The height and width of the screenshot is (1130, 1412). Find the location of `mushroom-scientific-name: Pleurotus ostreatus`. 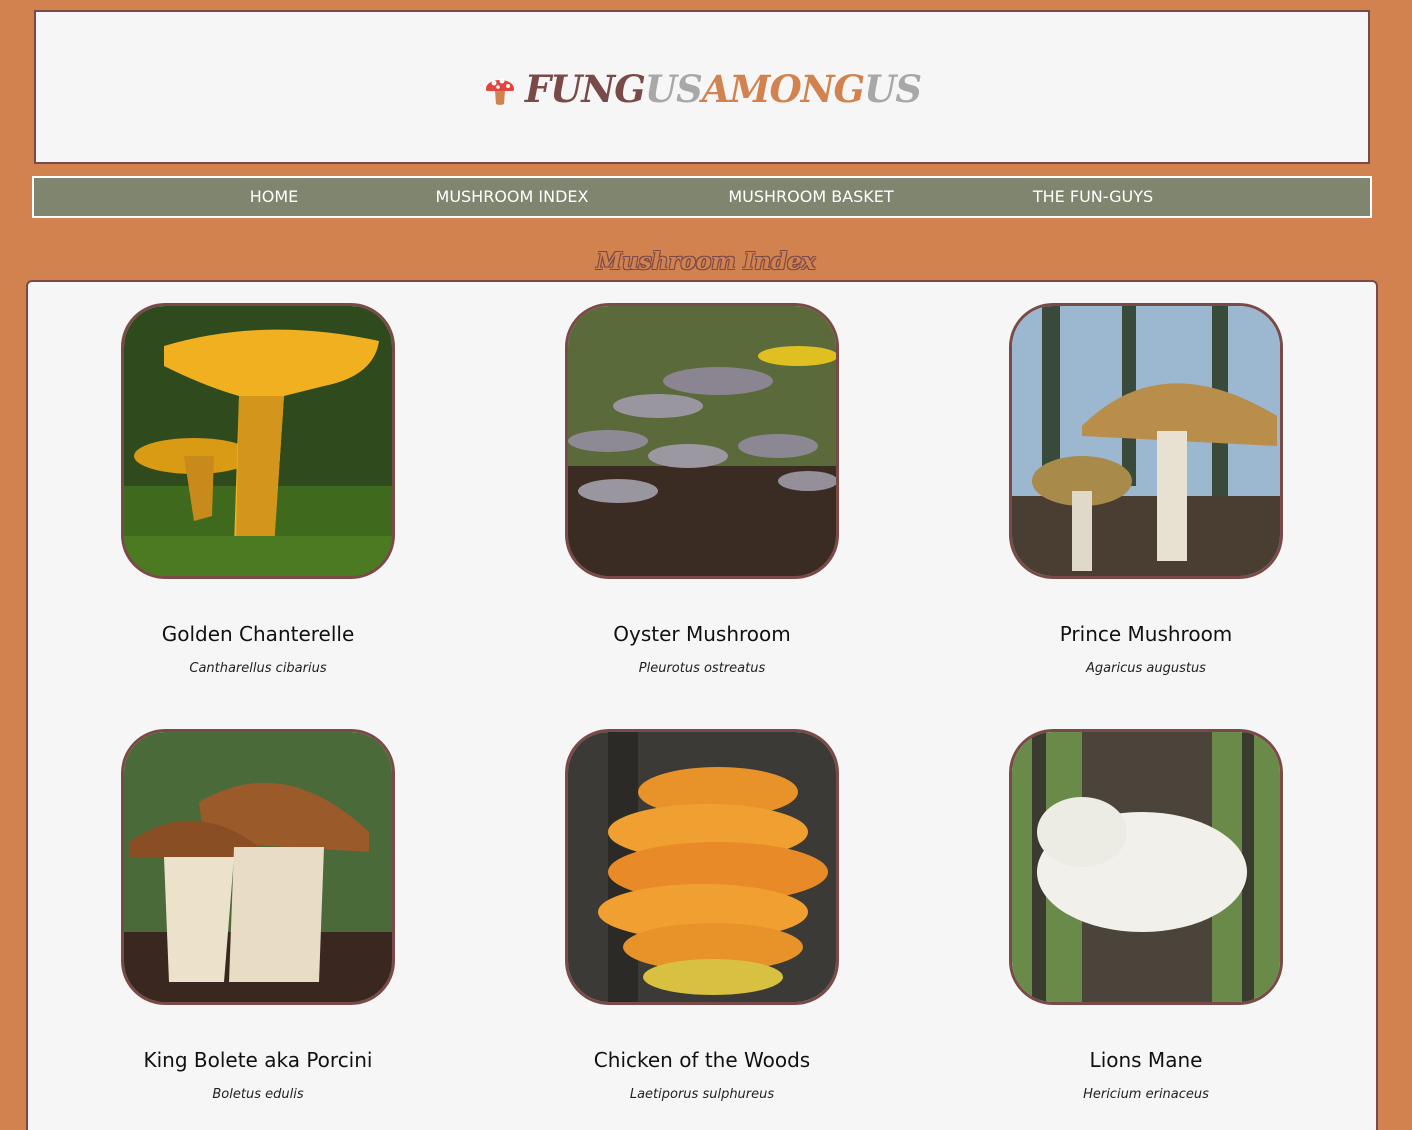

mushroom-scientific-name: Pleurotus ostreatus is located at coordinates (702, 668).